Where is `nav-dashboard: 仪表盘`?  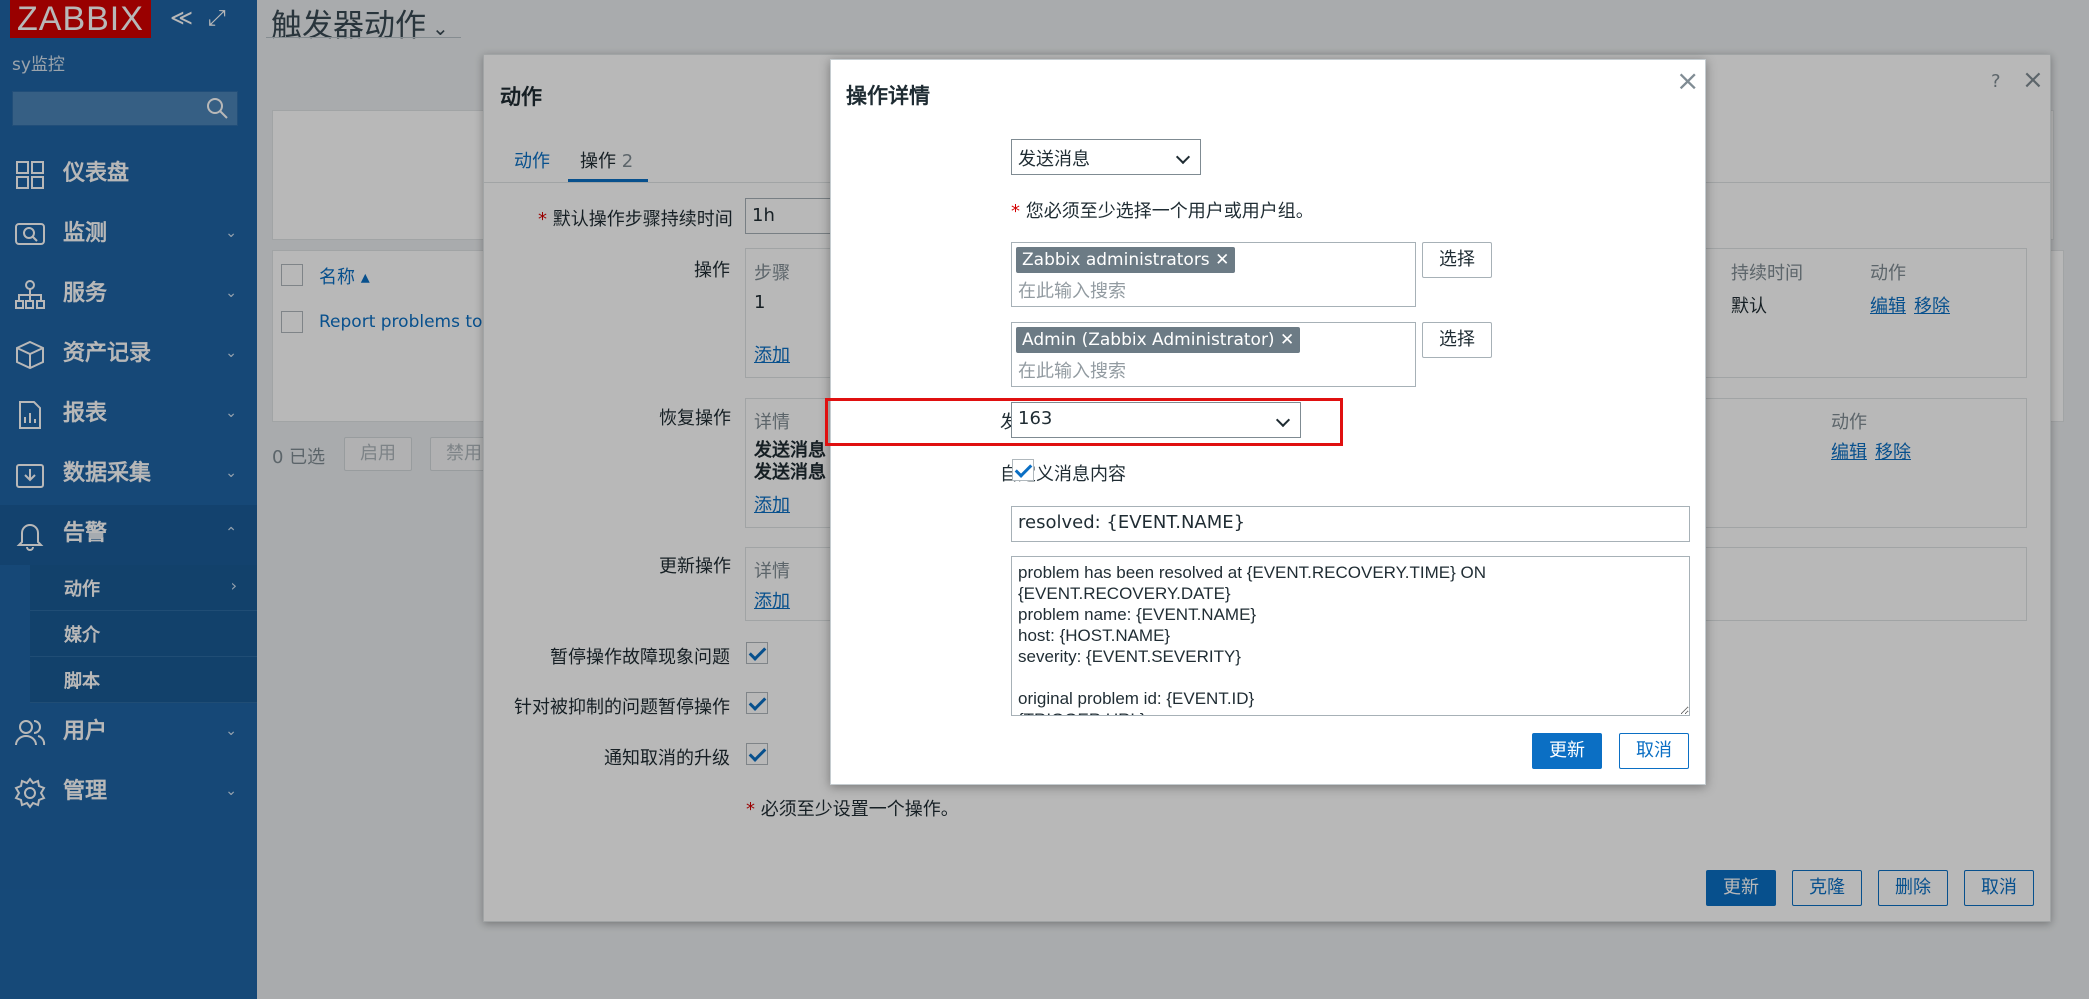 nav-dashboard: 仪表盘 is located at coordinates (128, 175).